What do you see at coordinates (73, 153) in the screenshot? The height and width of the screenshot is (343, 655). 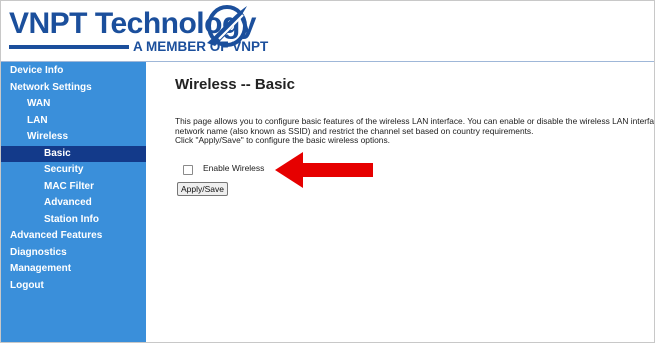 I see `sidebar-item-basic: Basic` at bounding box center [73, 153].